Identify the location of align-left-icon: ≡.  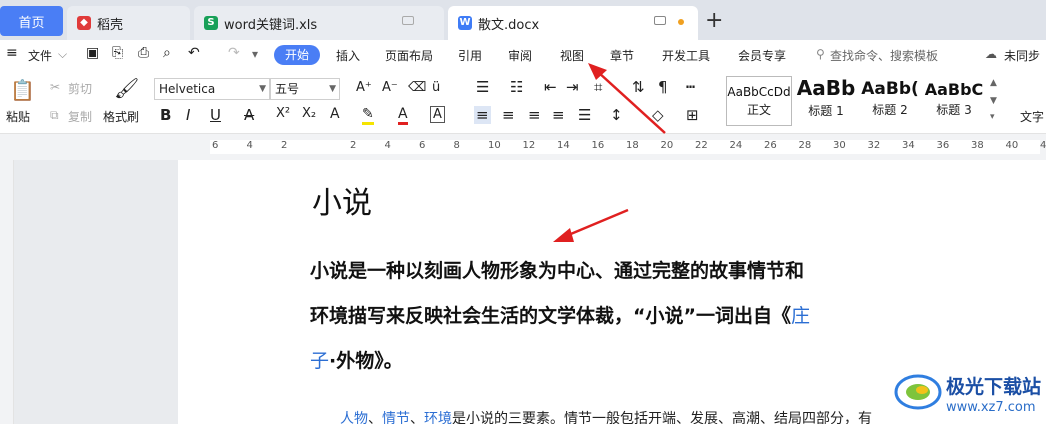
(482, 115).